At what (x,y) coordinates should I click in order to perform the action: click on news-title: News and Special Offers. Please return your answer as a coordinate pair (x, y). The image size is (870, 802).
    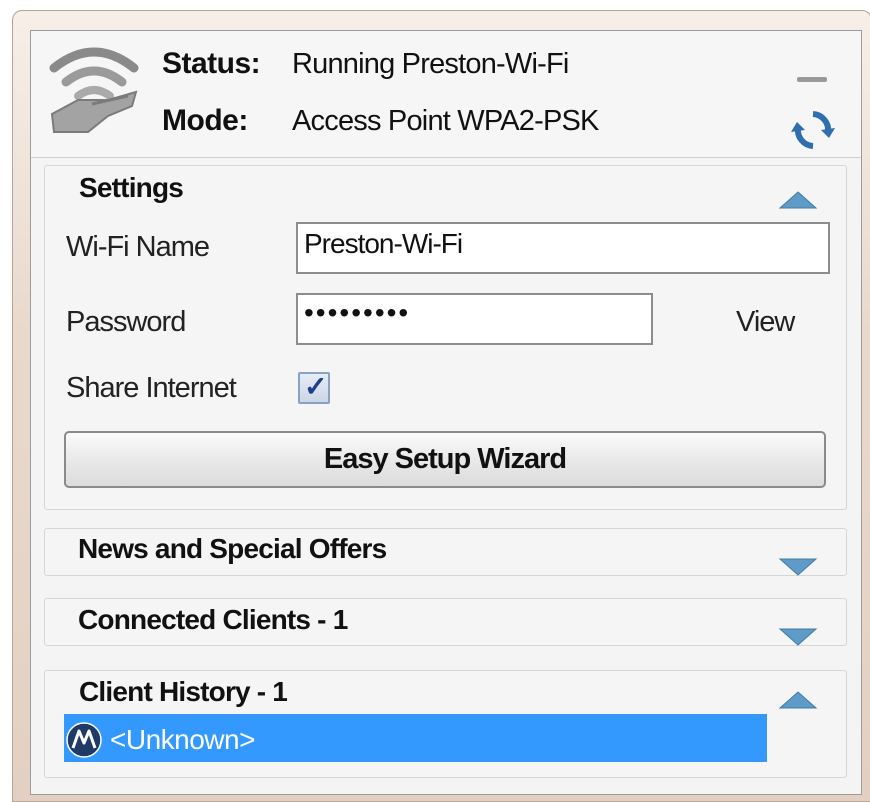
    Looking at the image, I should click on (232, 548).